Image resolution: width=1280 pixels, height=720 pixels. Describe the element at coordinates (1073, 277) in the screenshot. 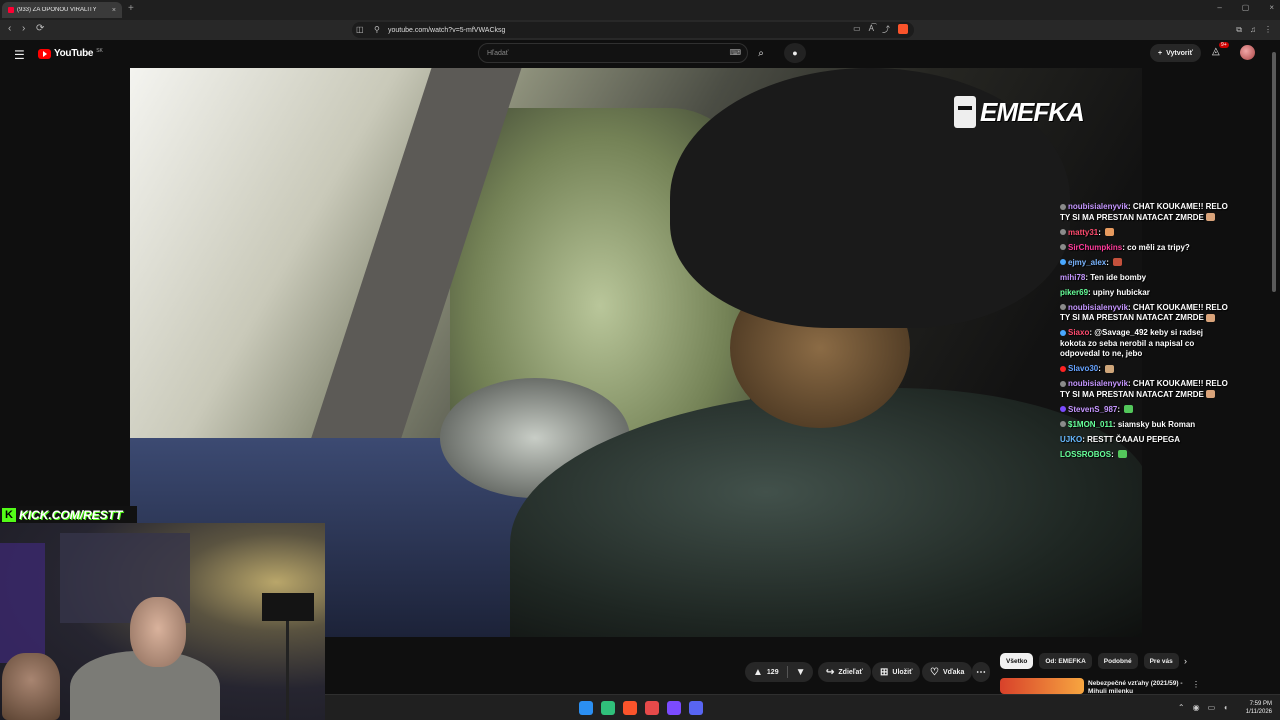

I see `chat-username: mihi78` at that location.